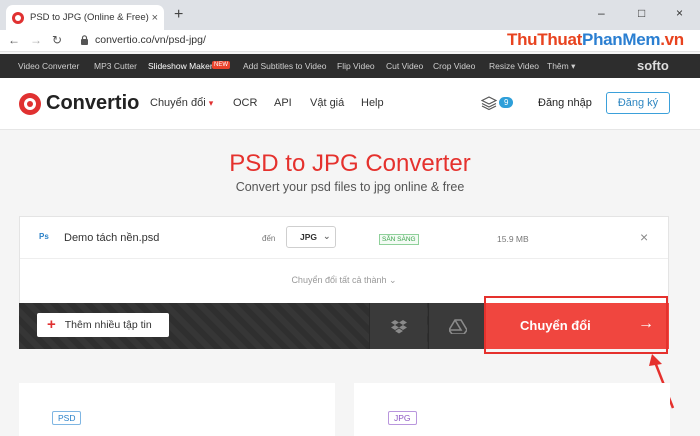 This screenshot has width=700, height=436. What do you see at coordinates (36, 40) in the screenshot?
I see `forward-arrow-icon: →` at bounding box center [36, 40].